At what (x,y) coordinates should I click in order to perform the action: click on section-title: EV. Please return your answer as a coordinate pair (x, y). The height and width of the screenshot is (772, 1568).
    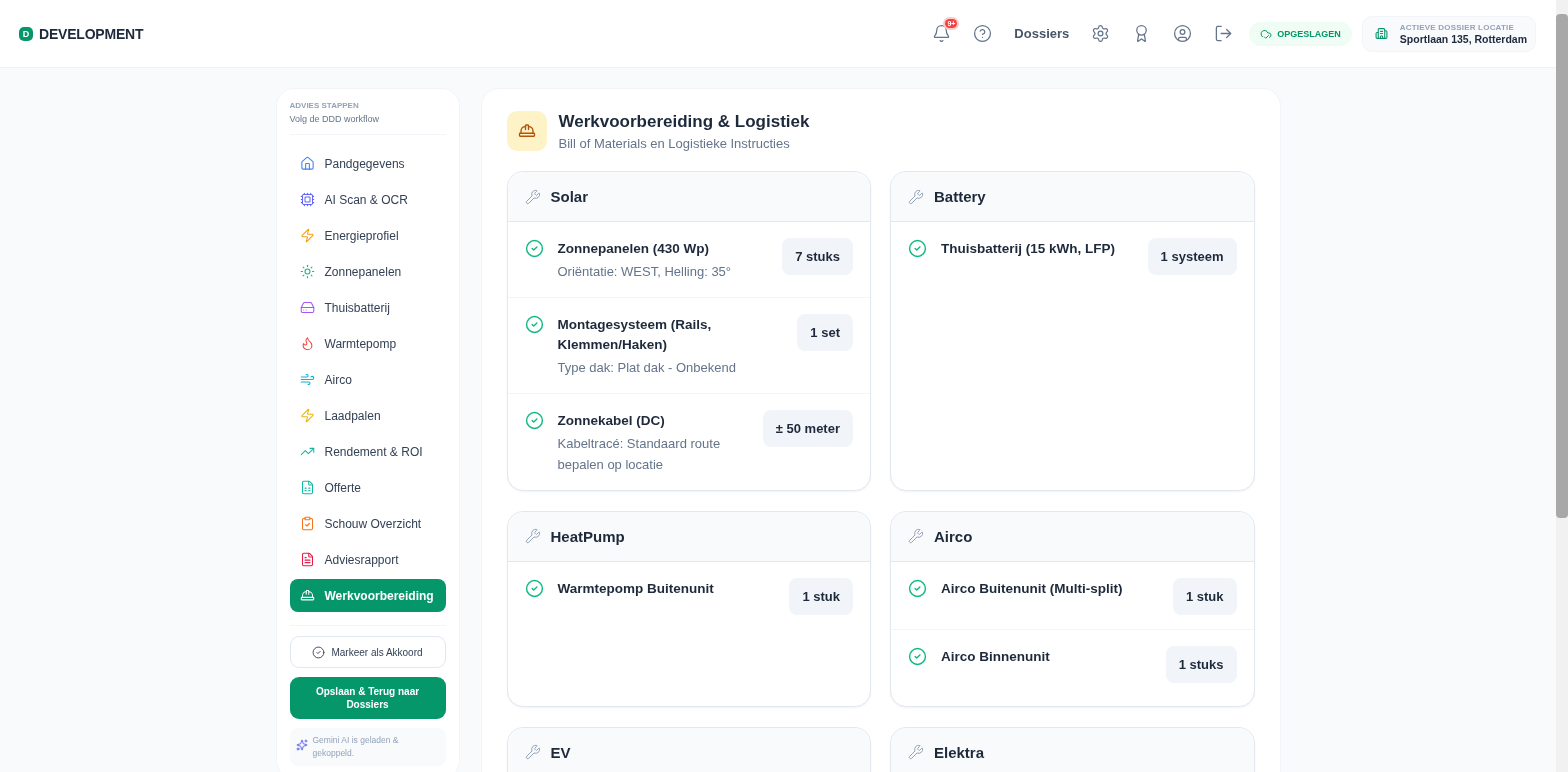
    Looking at the image, I should click on (560, 752).